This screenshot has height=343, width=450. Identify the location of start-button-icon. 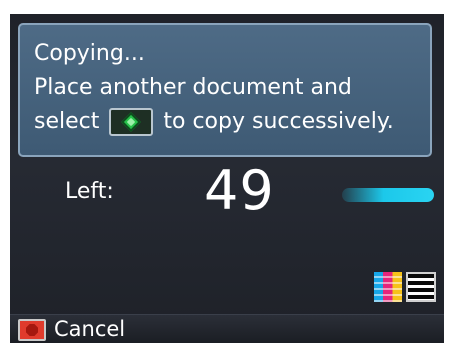
(131, 122).